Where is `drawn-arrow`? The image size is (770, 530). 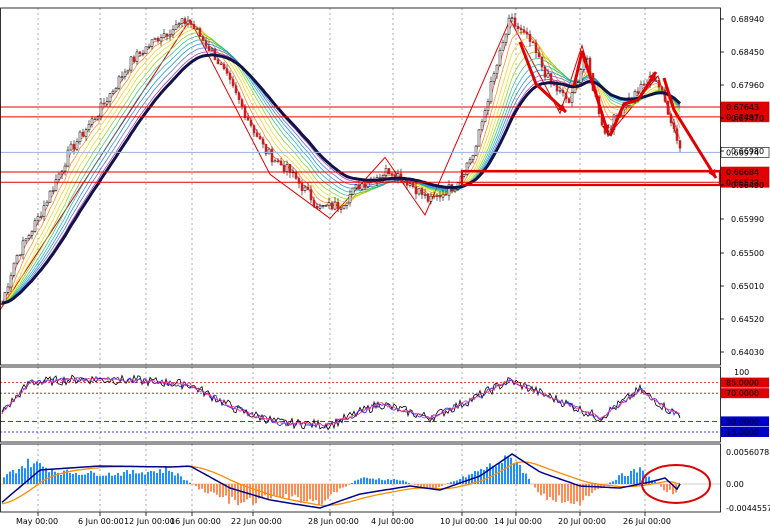 drawn-arrow is located at coordinates (690, 128).